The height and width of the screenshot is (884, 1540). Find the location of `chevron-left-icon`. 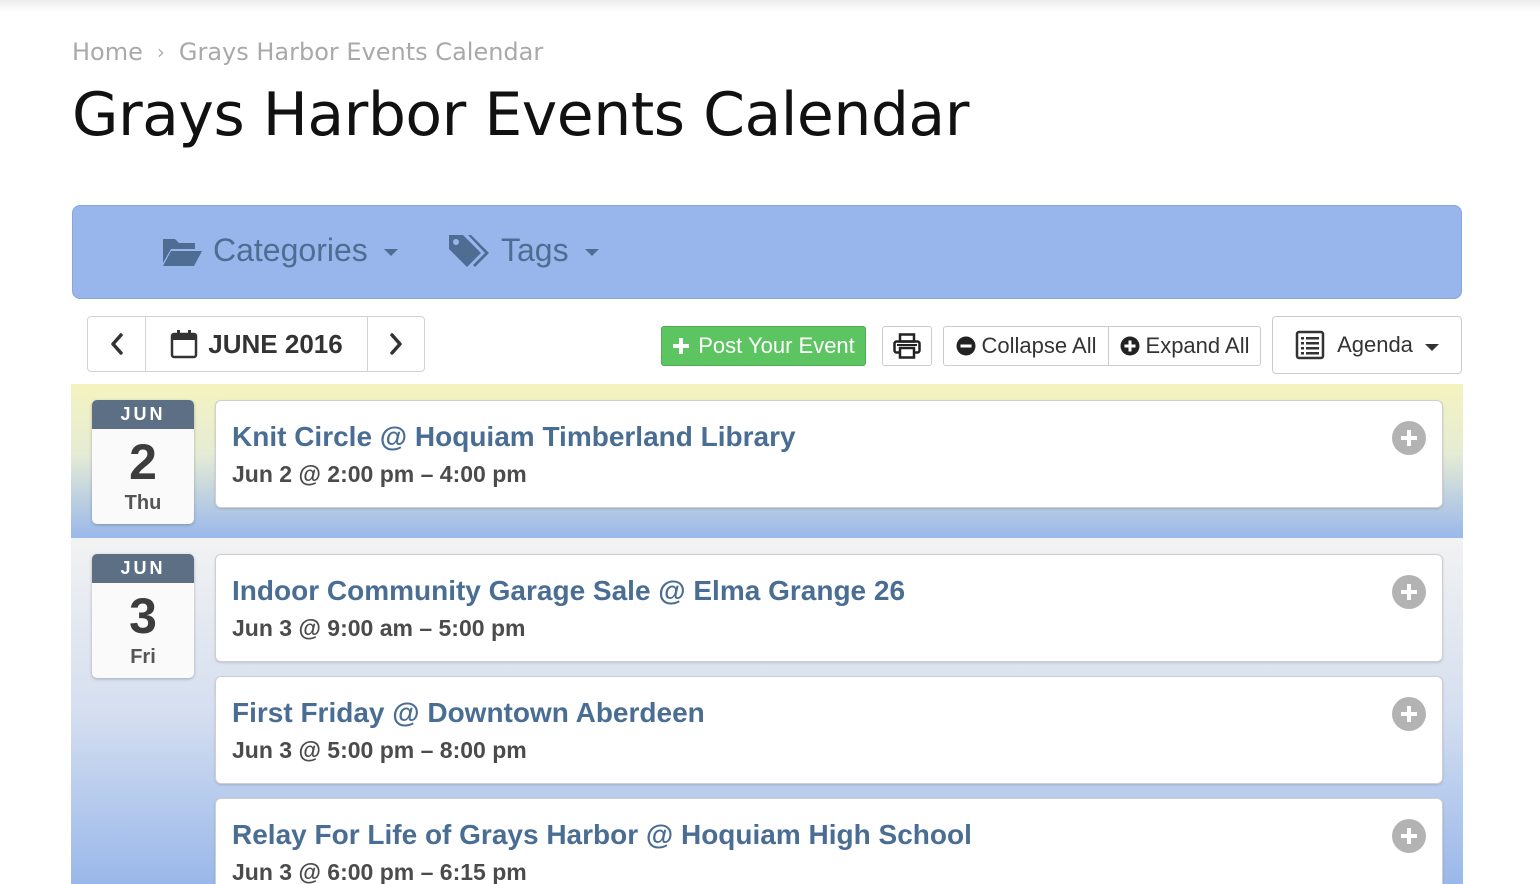

chevron-left-icon is located at coordinates (116, 344).